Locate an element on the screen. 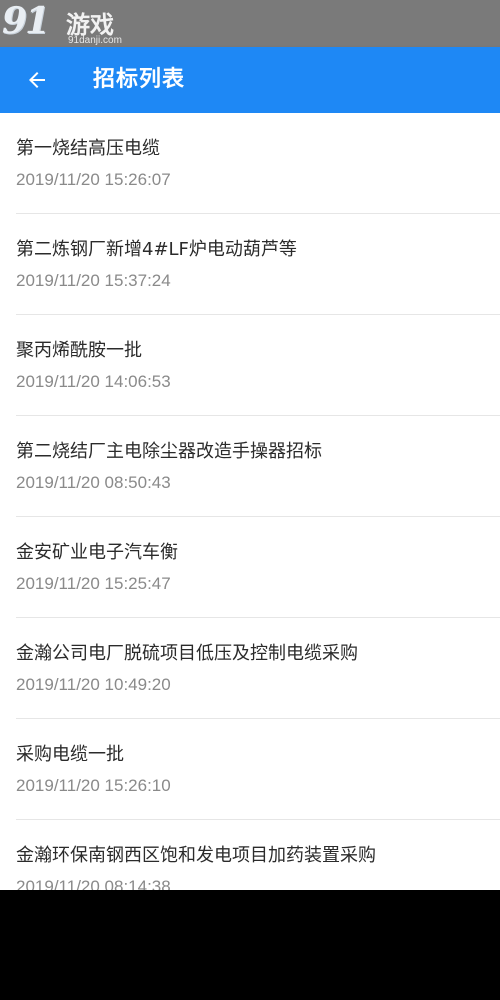  arrow-left-icon is located at coordinates (37, 80).